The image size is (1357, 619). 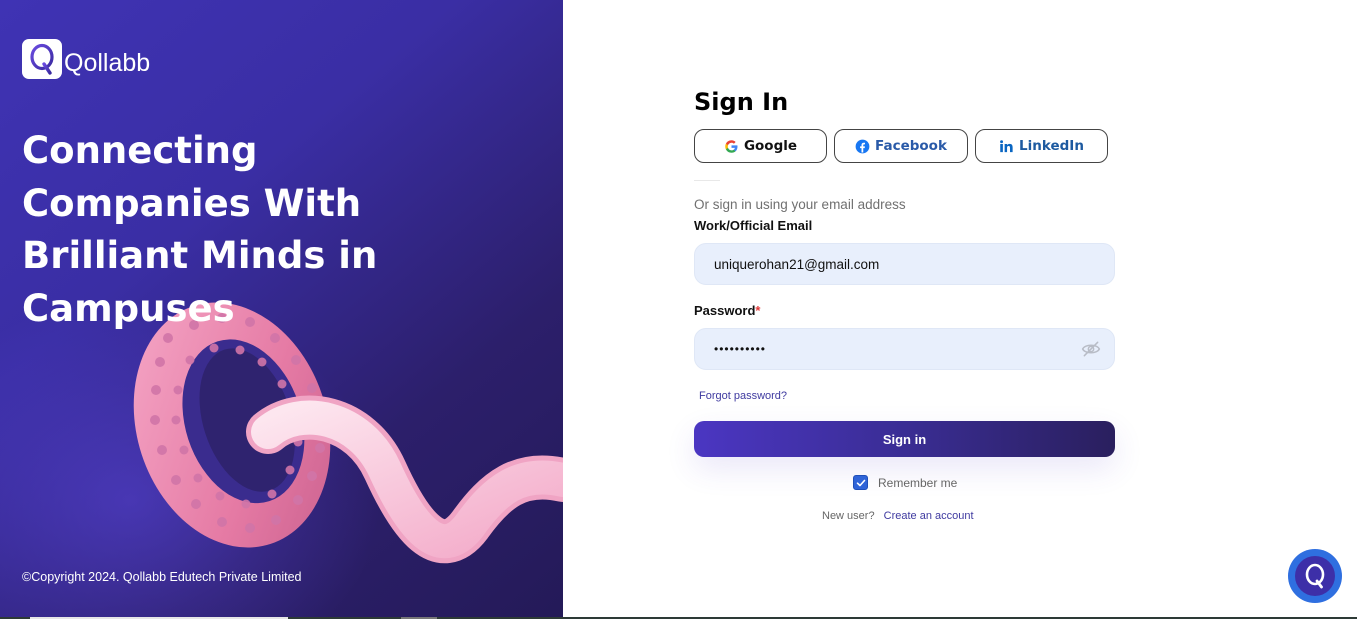 I want to click on required-mark: *, so click(x=758, y=310).